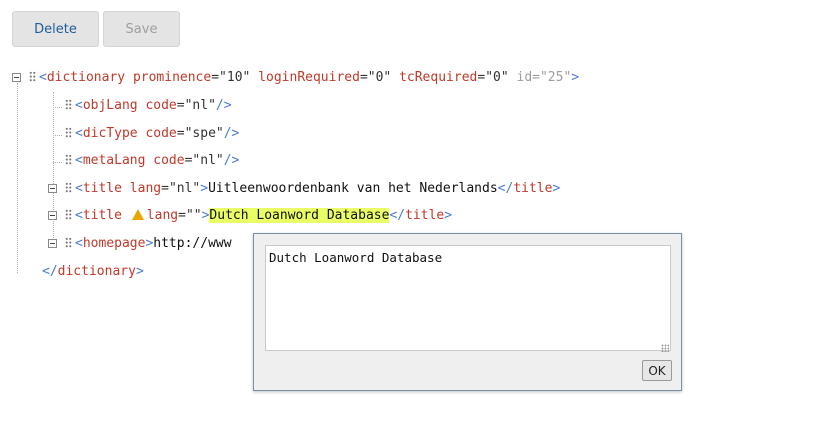 The height and width of the screenshot is (423, 833). I want to click on attribute-value: "", so click(194, 215).